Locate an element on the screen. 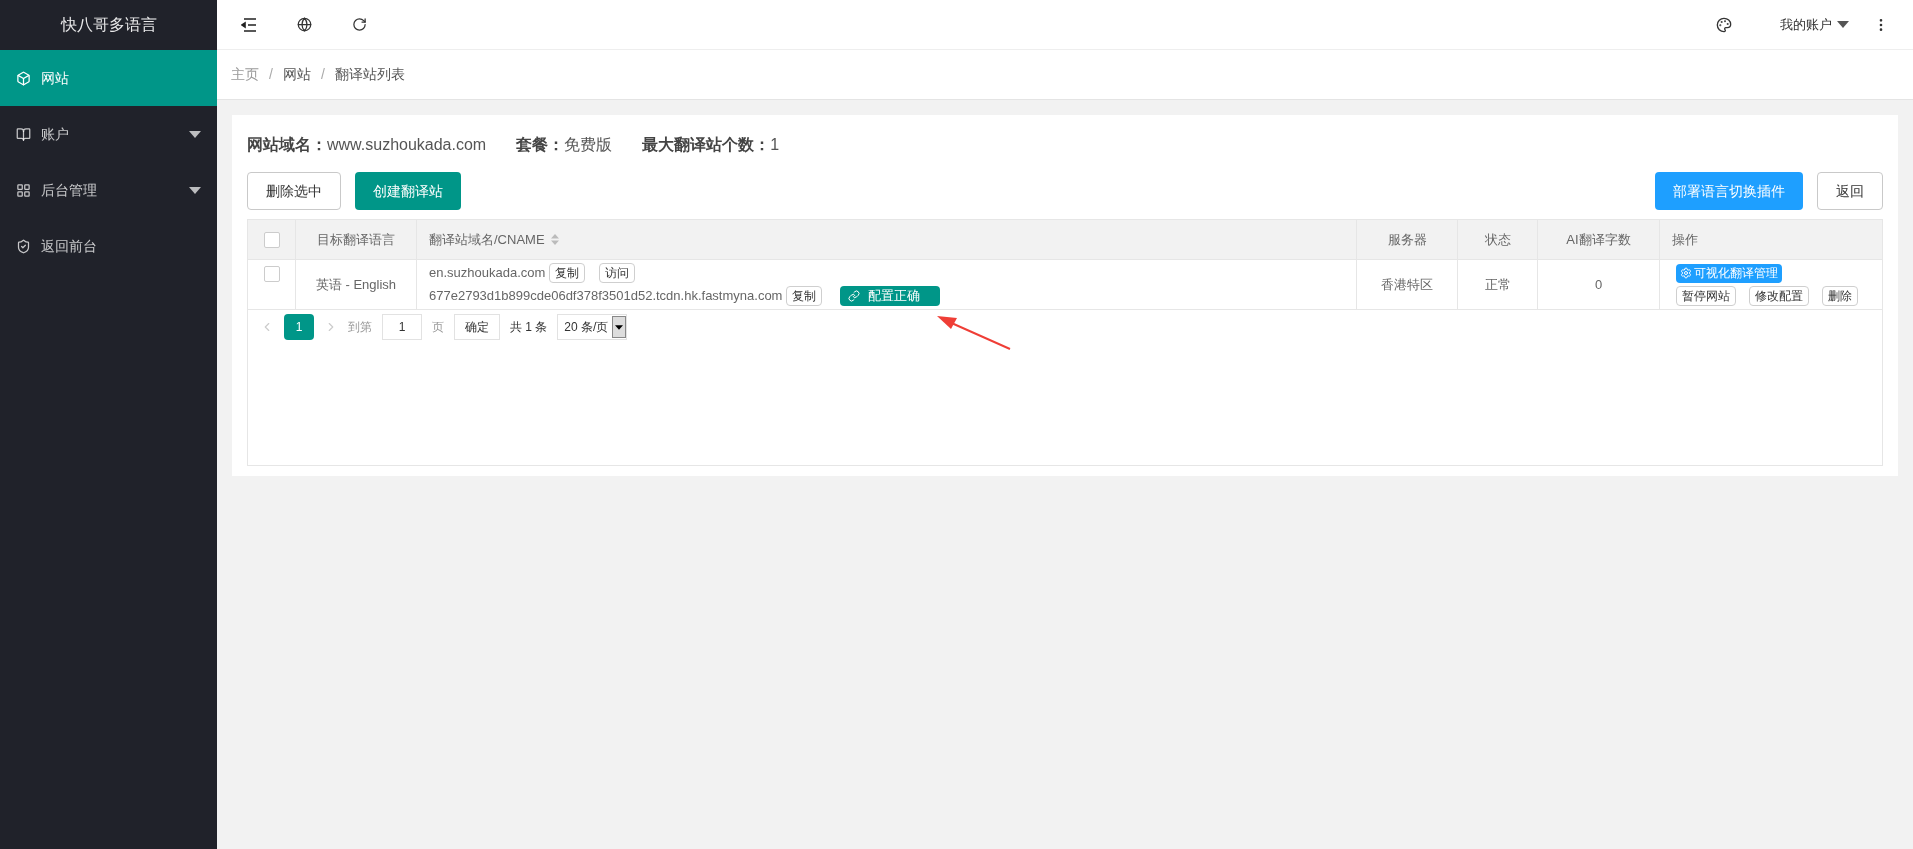 Image resolution: width=1913 pixels, height=849 pixels. sidebar-item: 网站 is located at coordinates (108, 78).